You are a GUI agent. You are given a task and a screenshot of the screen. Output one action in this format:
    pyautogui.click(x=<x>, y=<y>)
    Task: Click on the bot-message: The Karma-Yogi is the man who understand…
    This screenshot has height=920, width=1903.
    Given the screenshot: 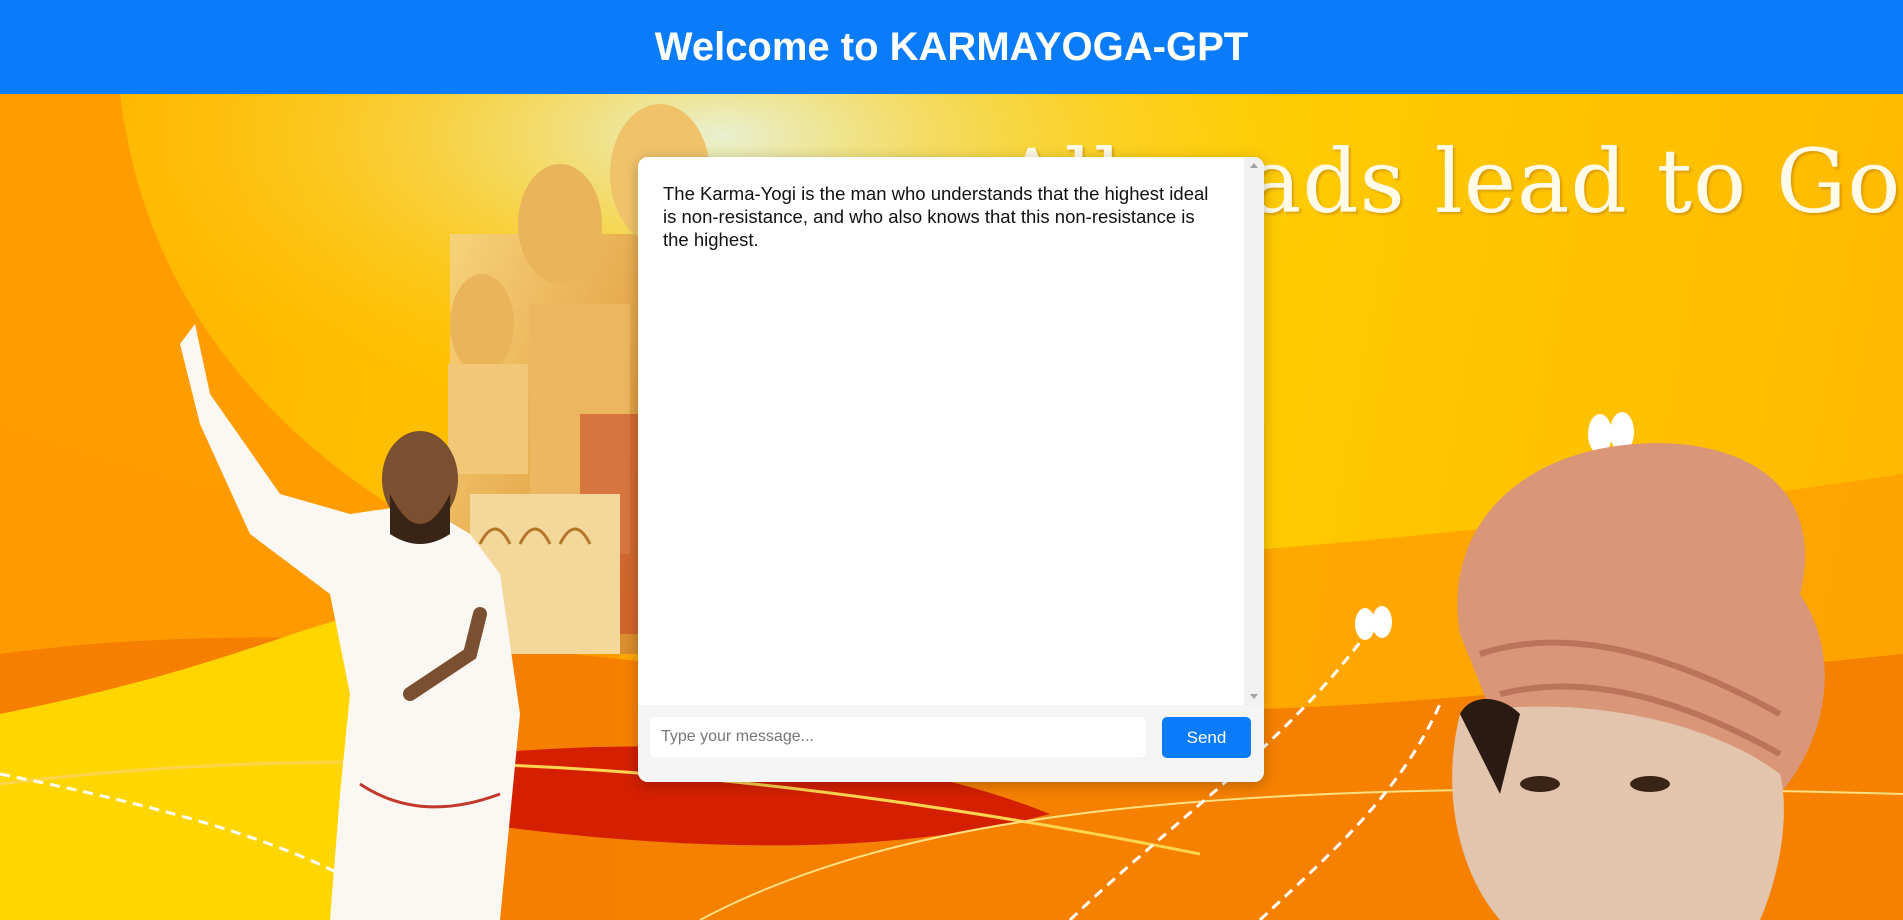 What is the action you would take?
    pyautogui.click(x=936, y=216)
    